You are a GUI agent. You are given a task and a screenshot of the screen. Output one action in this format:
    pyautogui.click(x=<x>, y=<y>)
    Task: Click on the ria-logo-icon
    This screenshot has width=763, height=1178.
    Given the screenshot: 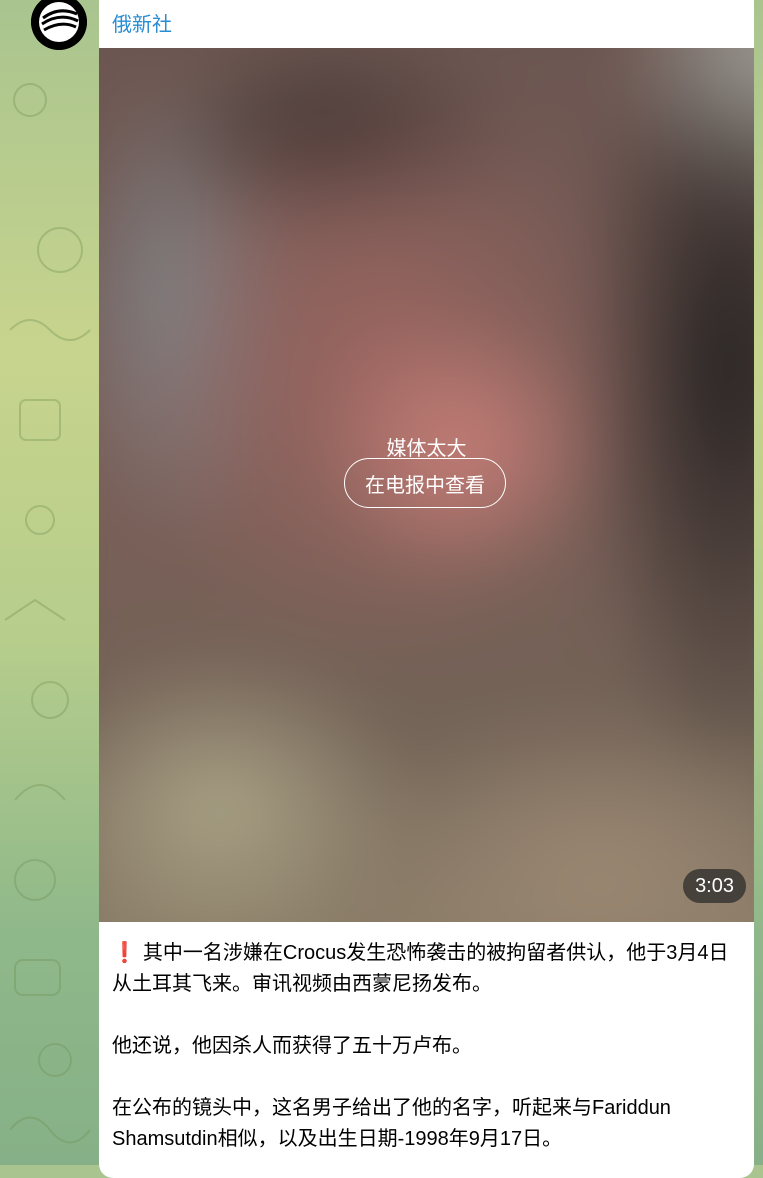 What is the action you would take?
    pyautogui.click(x=59, y=25)
    